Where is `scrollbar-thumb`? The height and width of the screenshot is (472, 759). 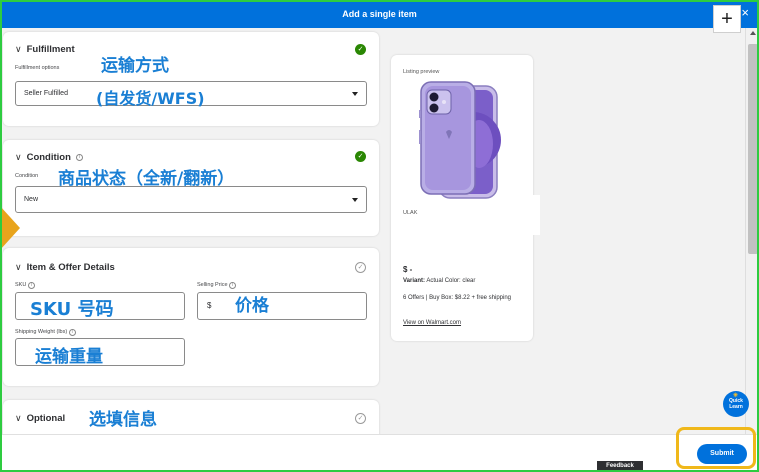
scrollbar-thumb is located at coordinates (753, 149).